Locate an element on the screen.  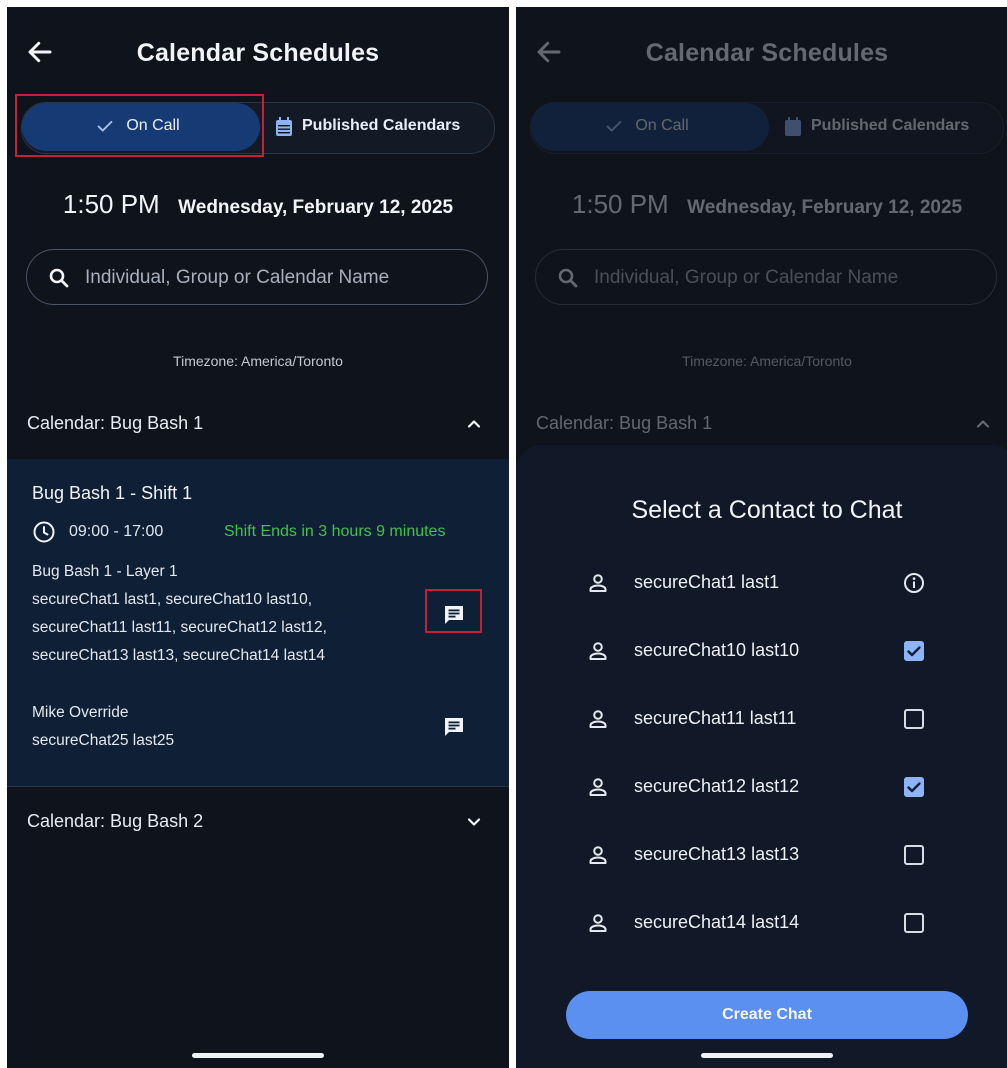
contact-row: secureChat1 last1 is located at coordinates (766, 583).